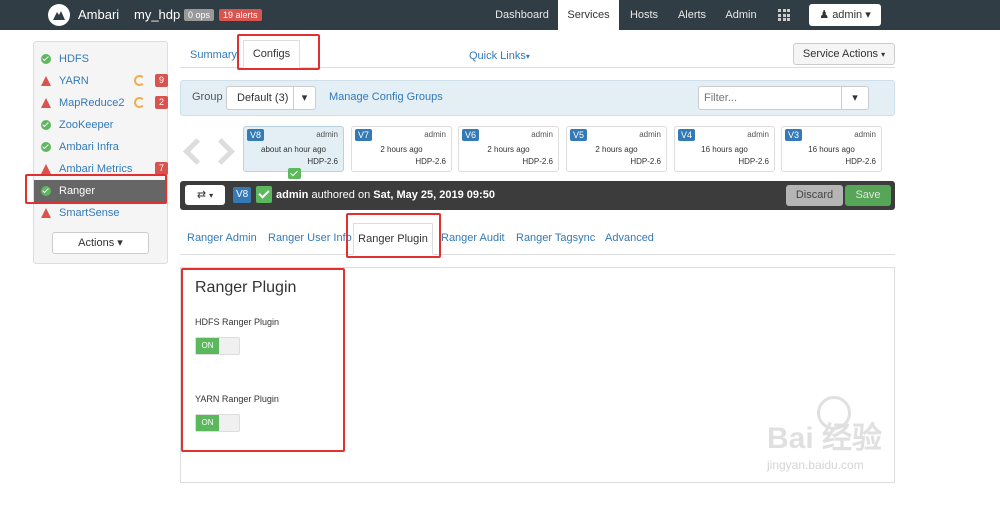  Describe the element at coordinates (784, 15) in the screenshot. I see `views-grid-icon` at that location.